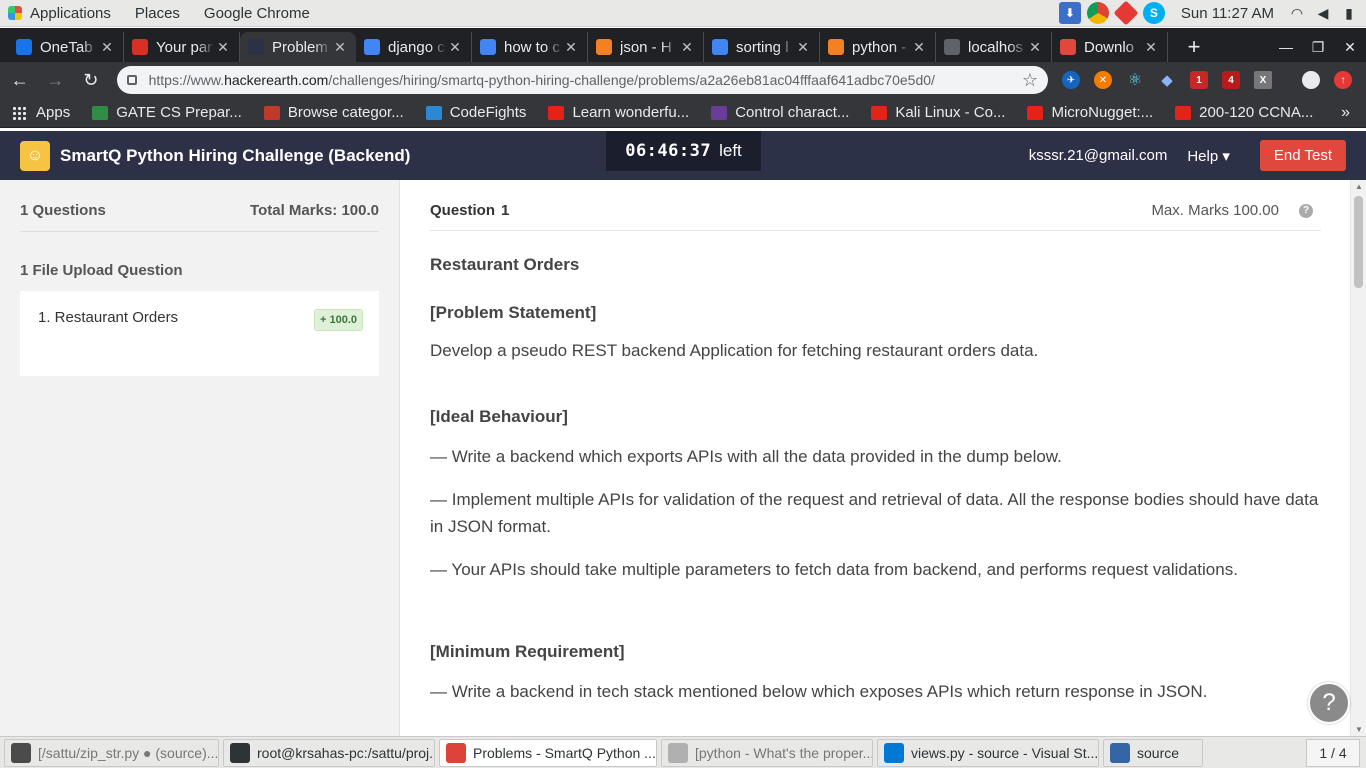 The width and height of the screenshot is (1366, 768). Describe the element at coordinates (875, 216) in the screenshot. I see `question-header: Question 1 Max. Marks 100.00?` at that location.